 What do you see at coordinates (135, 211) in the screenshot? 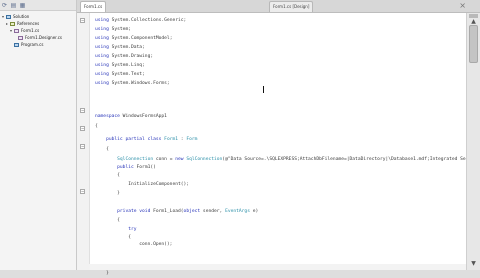
I see `code-token: private void` at bounding box center [135, 211].